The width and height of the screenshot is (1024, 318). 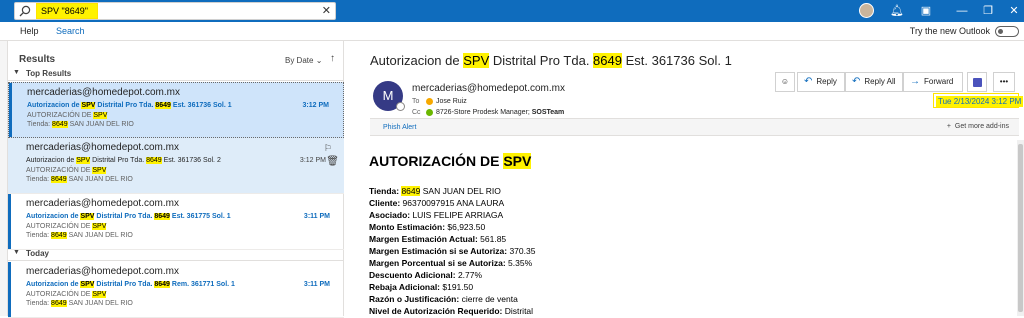 What do you see at coordinates (962, 11) in the screenshot?
I see `minimize-icon: —` at bounding box center [962, 11].